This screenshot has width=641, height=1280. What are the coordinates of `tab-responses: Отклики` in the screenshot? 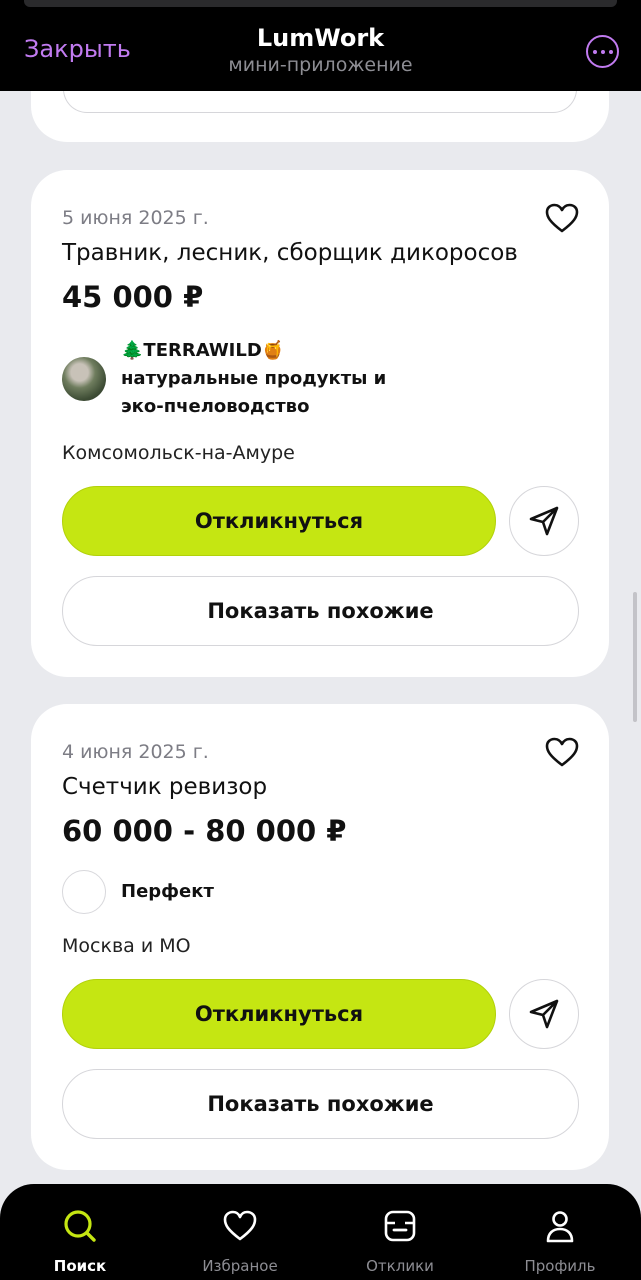 It's located at (400, 1232).